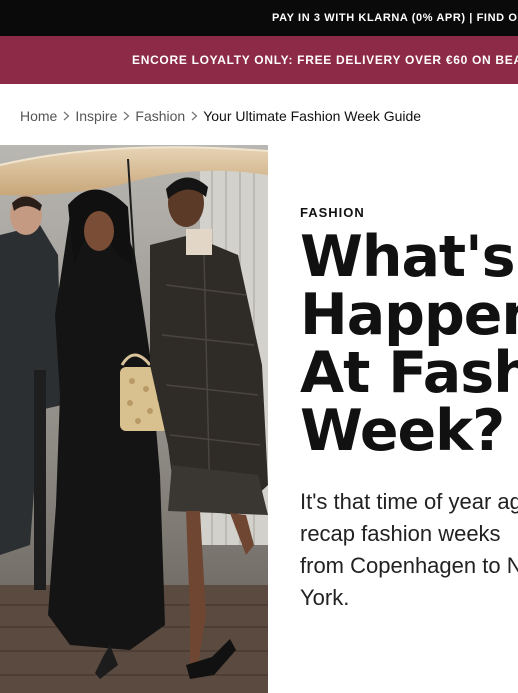  What do you see at coordinates (409, 373) in the screenshot?
I see `headline-line: At Fashion` at bounding box center [409, 373].